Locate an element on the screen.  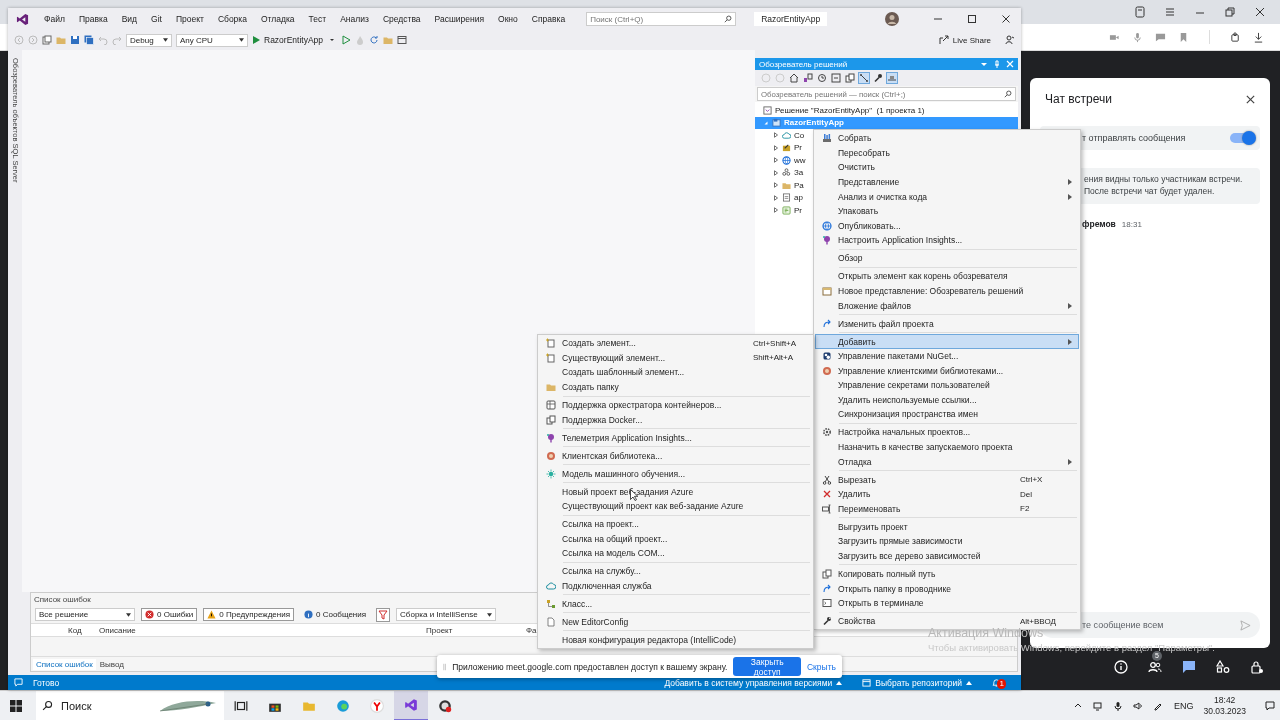
message-author: фремов is located at coordinates (1099, 224).